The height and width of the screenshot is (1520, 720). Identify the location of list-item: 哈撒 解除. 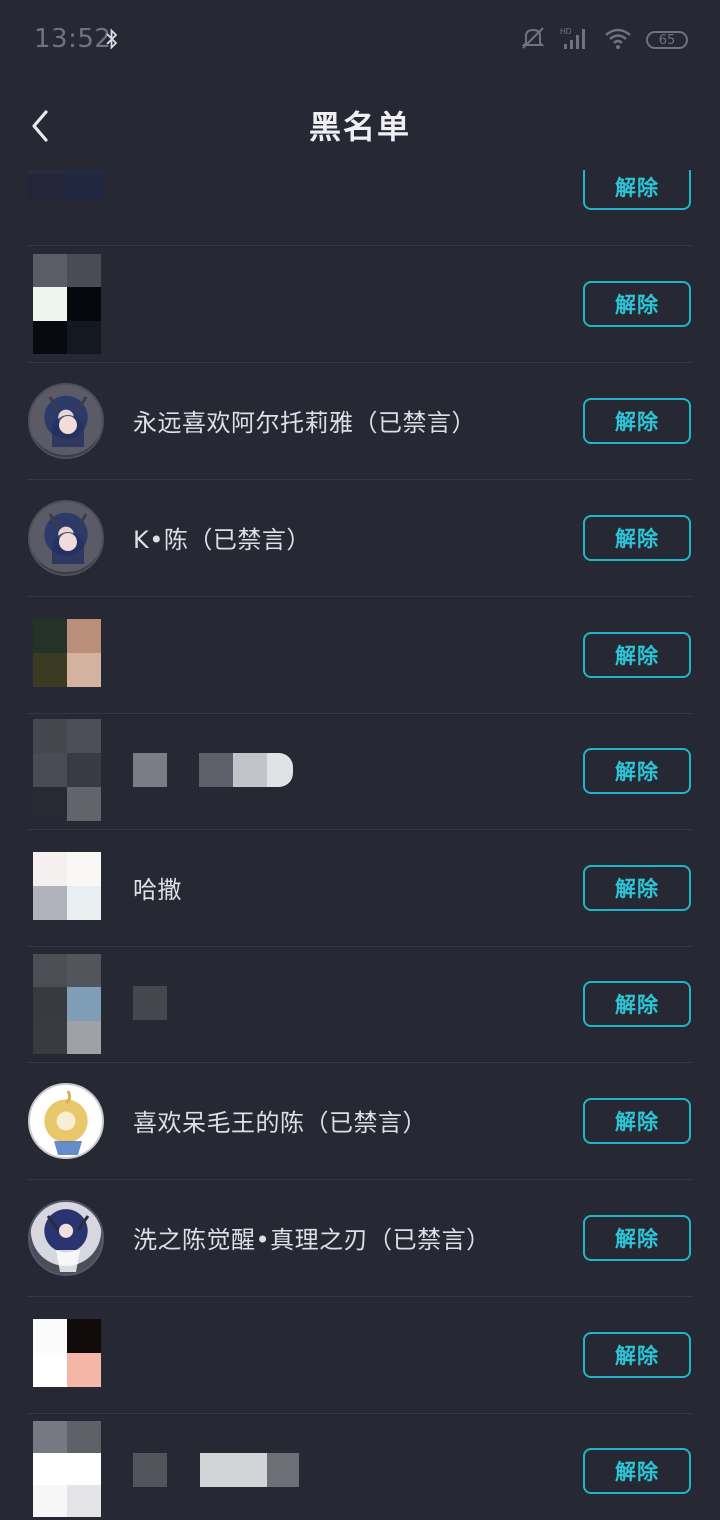
(360, 888).